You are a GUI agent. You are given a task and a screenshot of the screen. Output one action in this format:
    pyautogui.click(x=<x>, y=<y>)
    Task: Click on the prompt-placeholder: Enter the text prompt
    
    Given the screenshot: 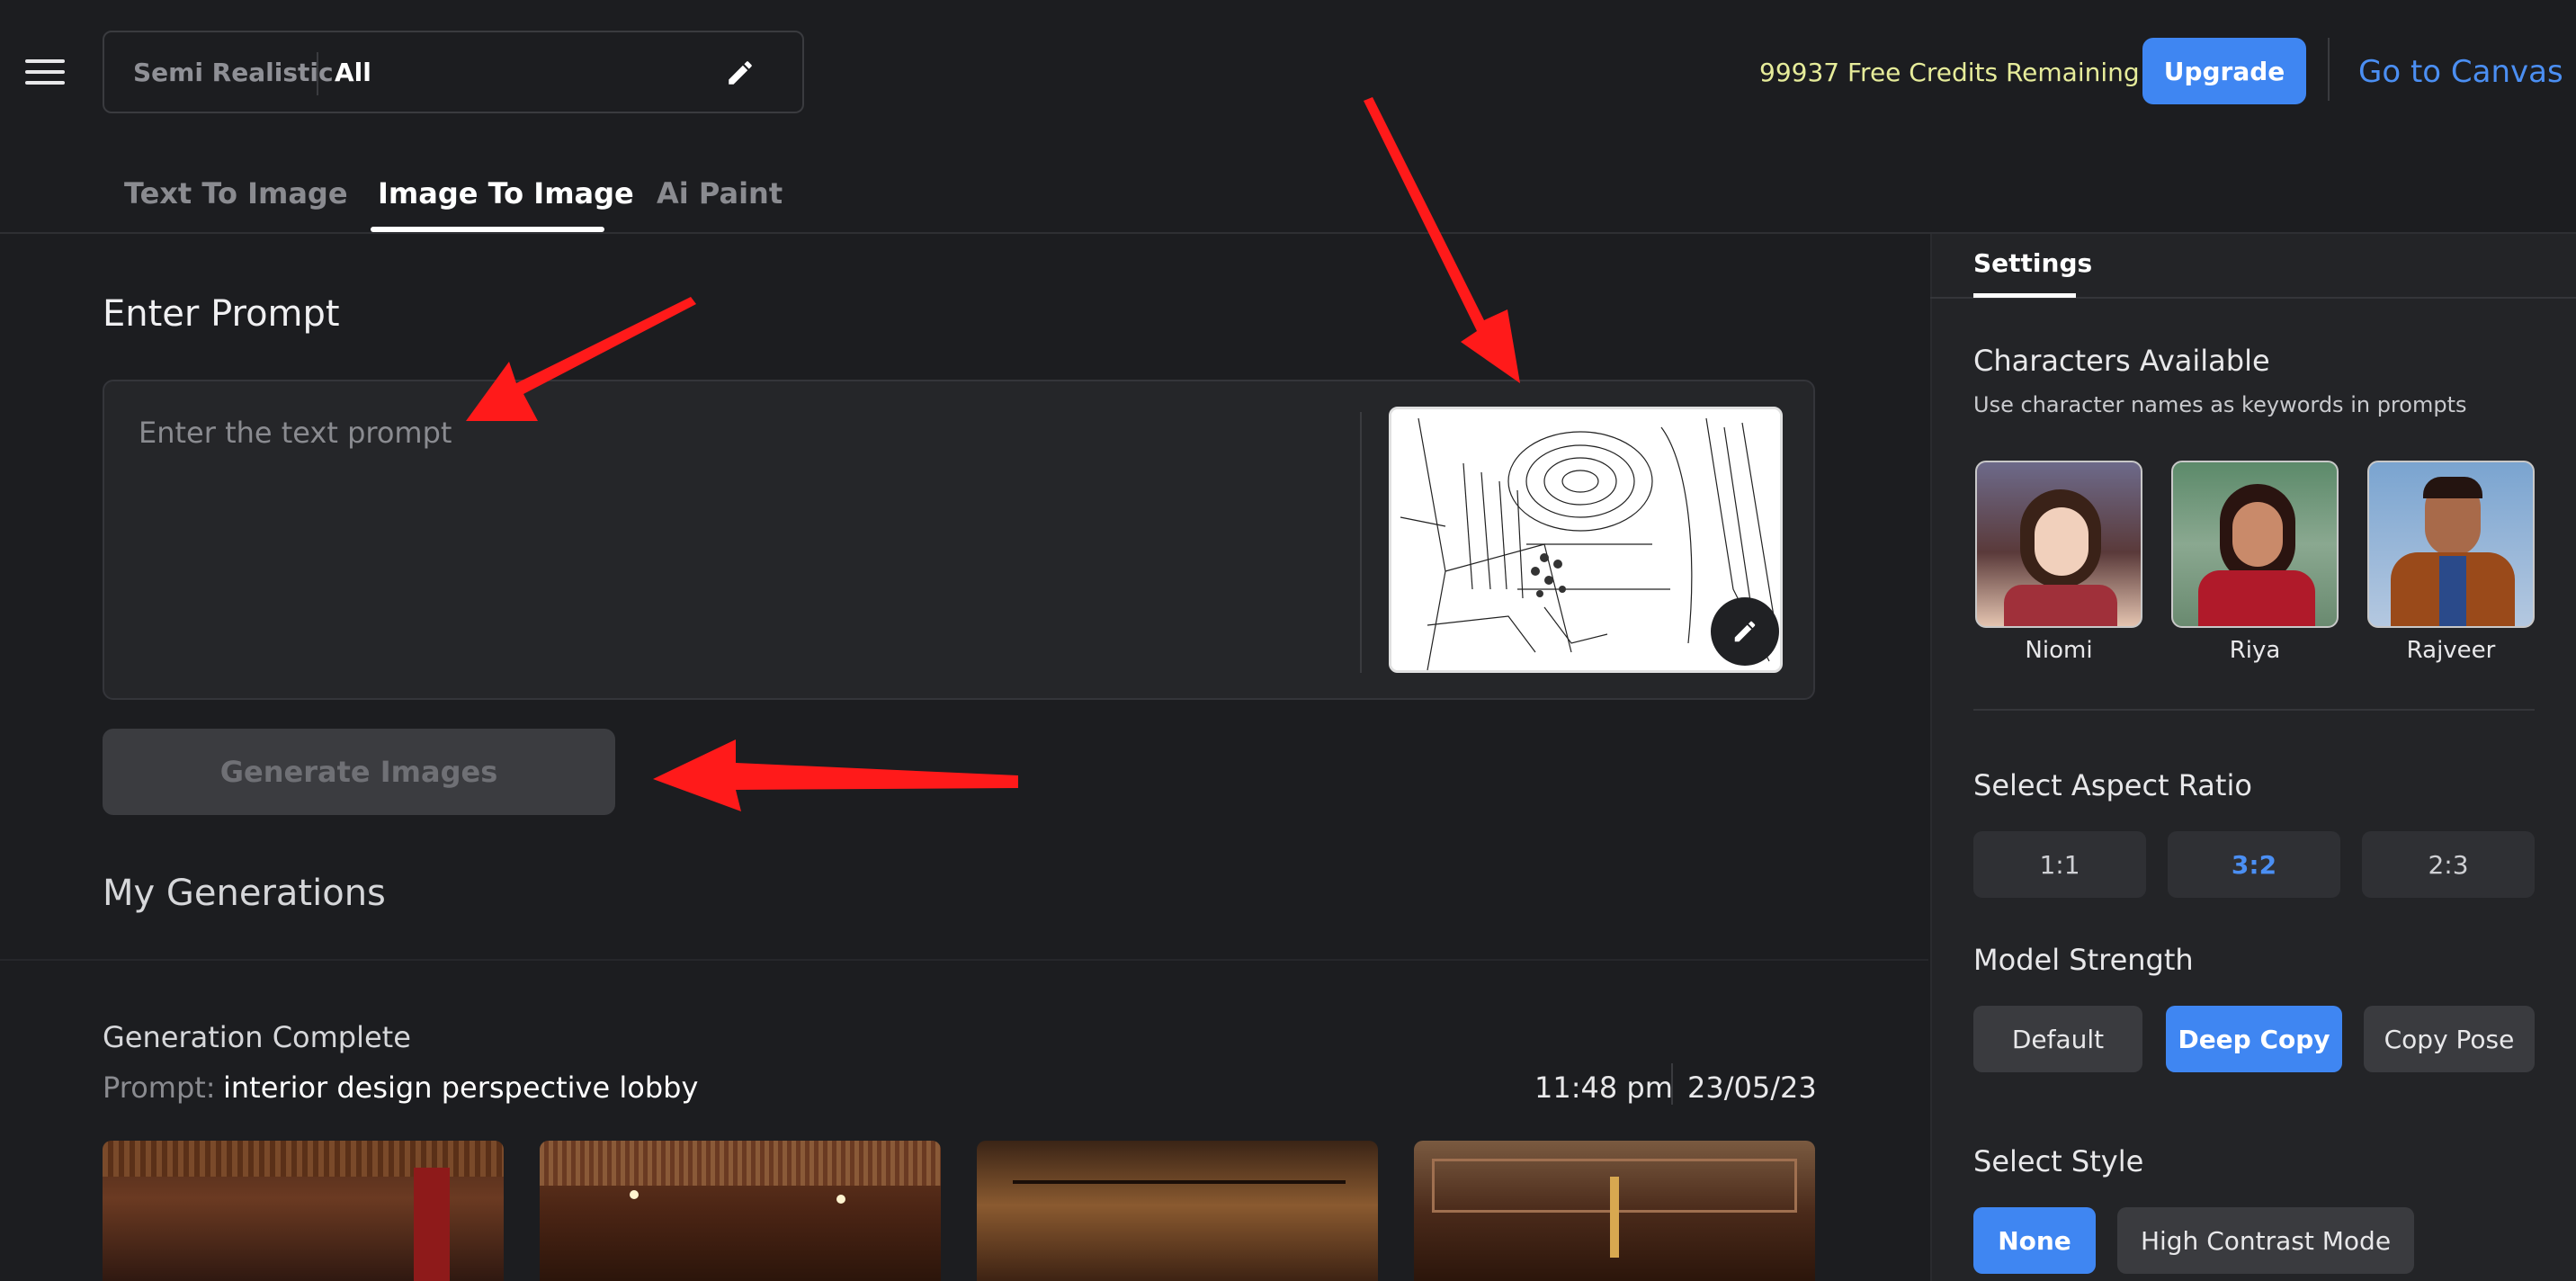 What is the action you would take?
    pyautogui.click(x=295, y=433)
    